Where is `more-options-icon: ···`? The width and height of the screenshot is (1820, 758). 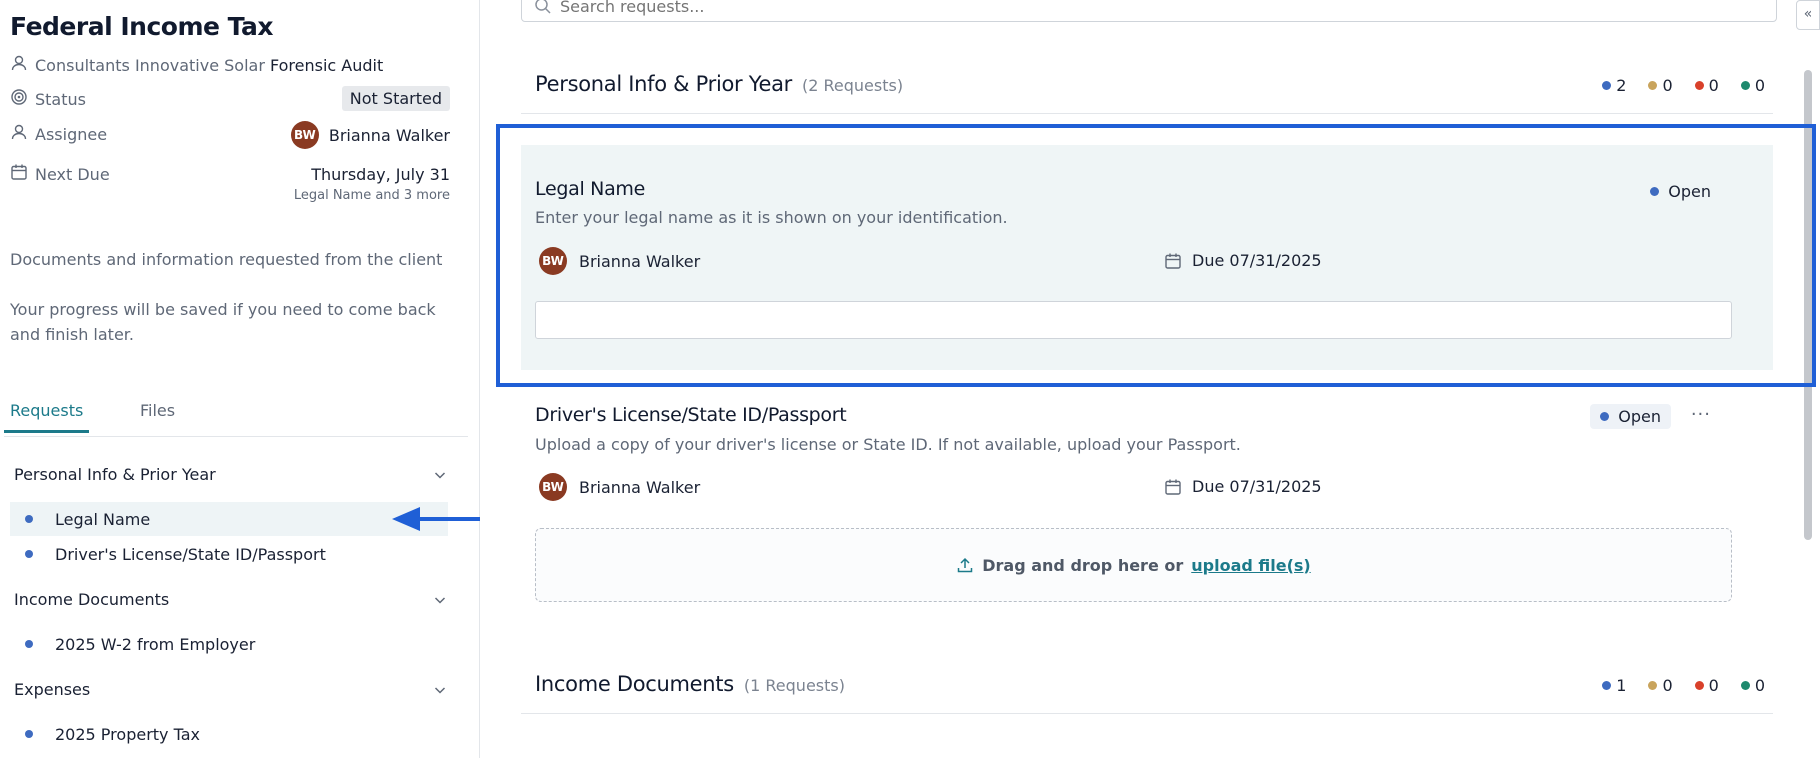
more-options-icon: ··· is located at coordinates (1701, 414).